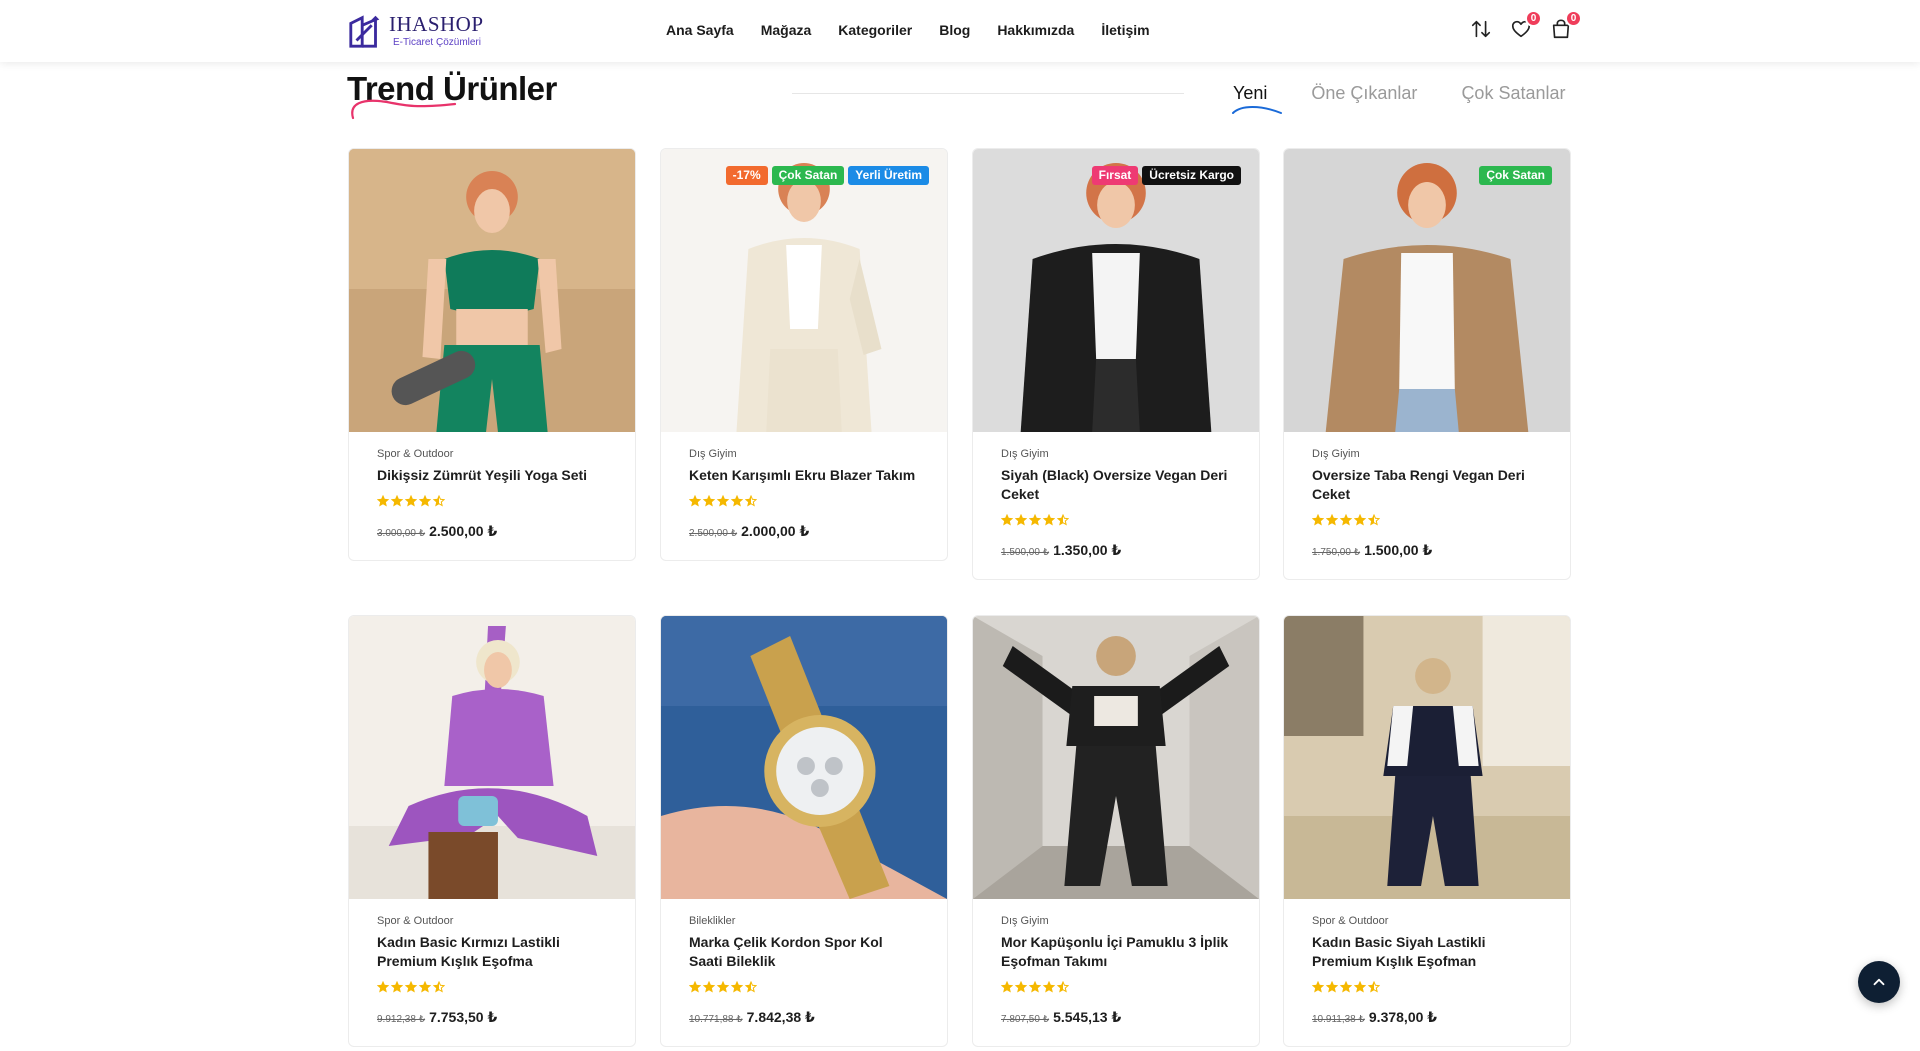 Image resolution: width=1920 pixels, height=1051 pixels. Describe the element at coordinates (1035, 30) in the screenshot. I see `nav-hakkimizda: Hakkımızda` at that location.